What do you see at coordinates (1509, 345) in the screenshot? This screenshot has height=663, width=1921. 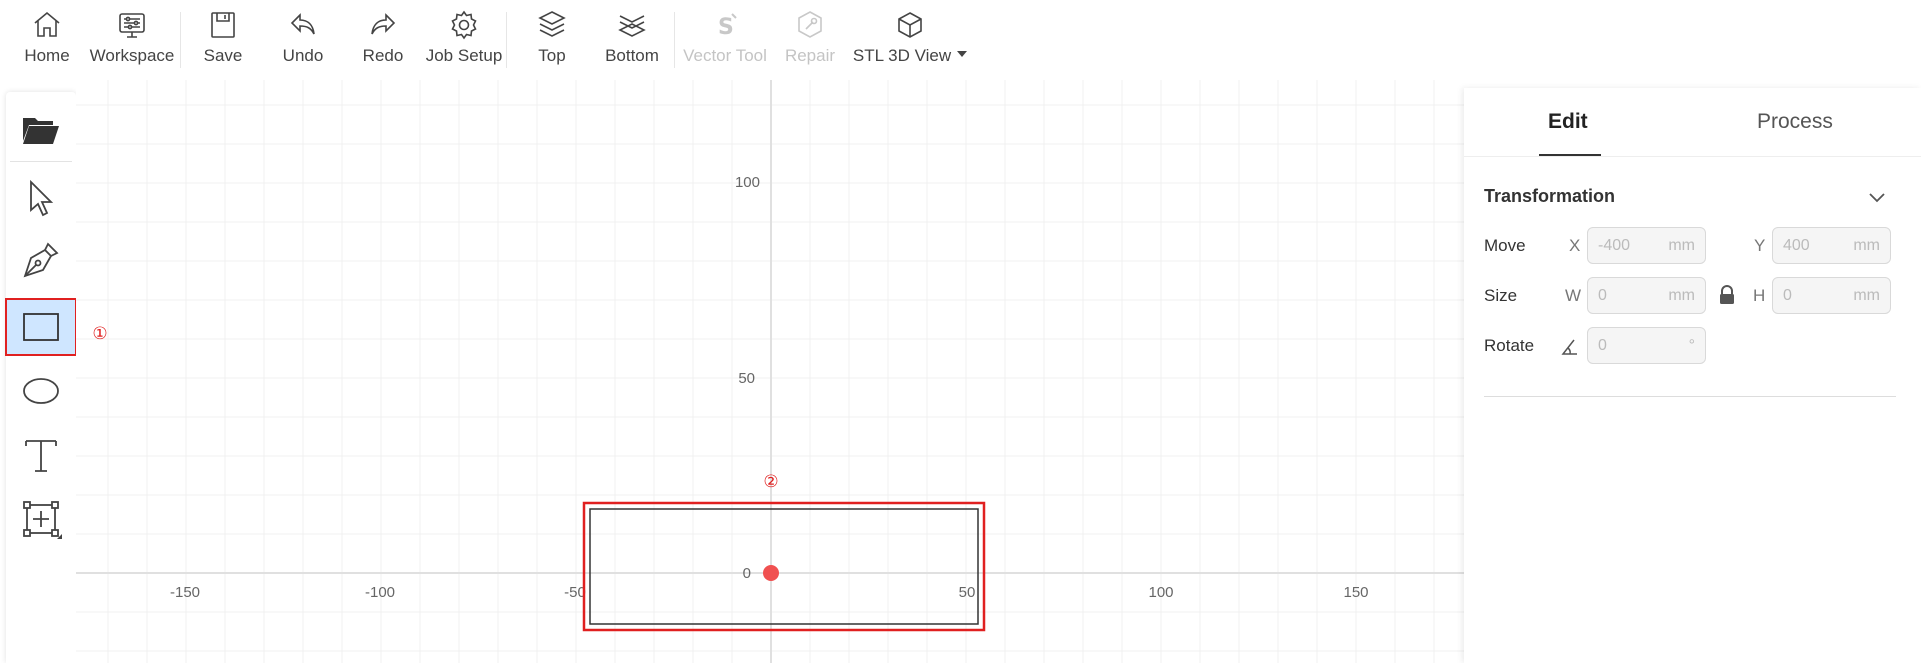 I see `rotate-label: Rotate` at bounding box center [1509, 345].